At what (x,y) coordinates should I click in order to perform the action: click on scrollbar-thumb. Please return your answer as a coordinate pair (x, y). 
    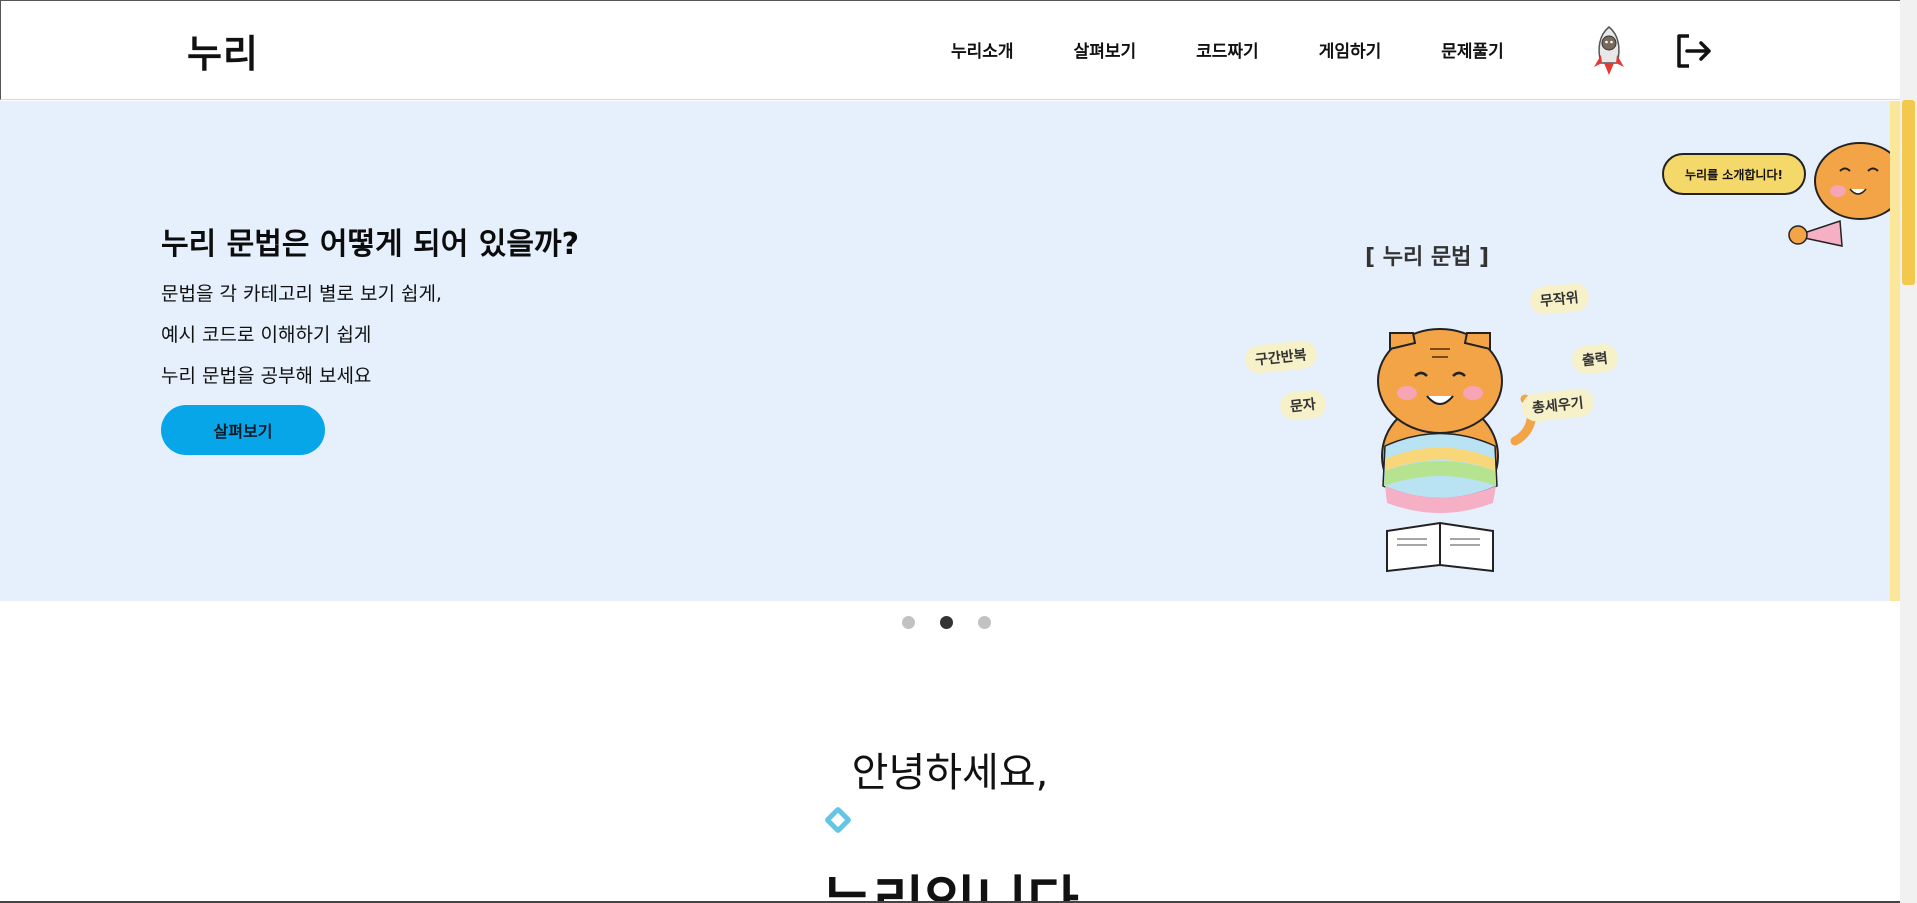
    Looking at the image, I should click on (1908, 192).